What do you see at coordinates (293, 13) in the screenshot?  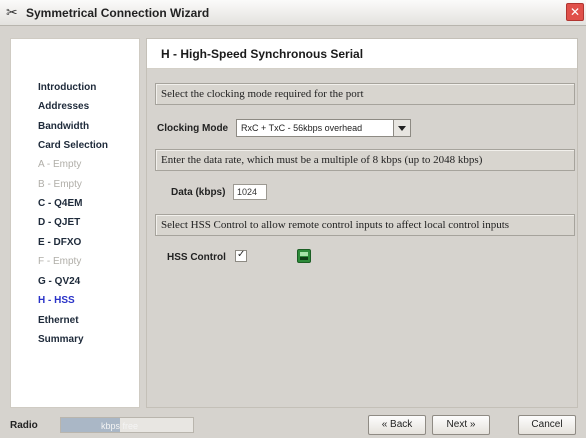 I see `title-bar: ✂ Symmetrical Connection Wizard ✕` at bounding box center [293, 13].